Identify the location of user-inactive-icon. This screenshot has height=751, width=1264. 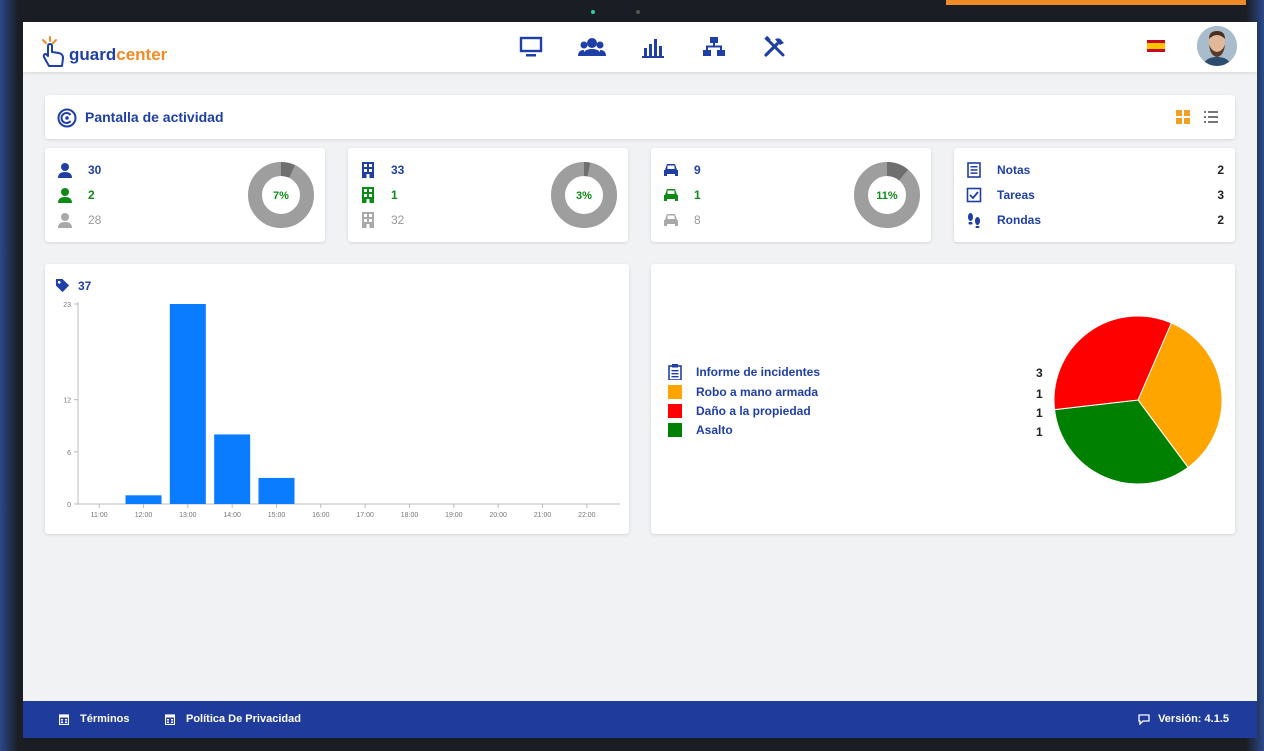
(65, 220).